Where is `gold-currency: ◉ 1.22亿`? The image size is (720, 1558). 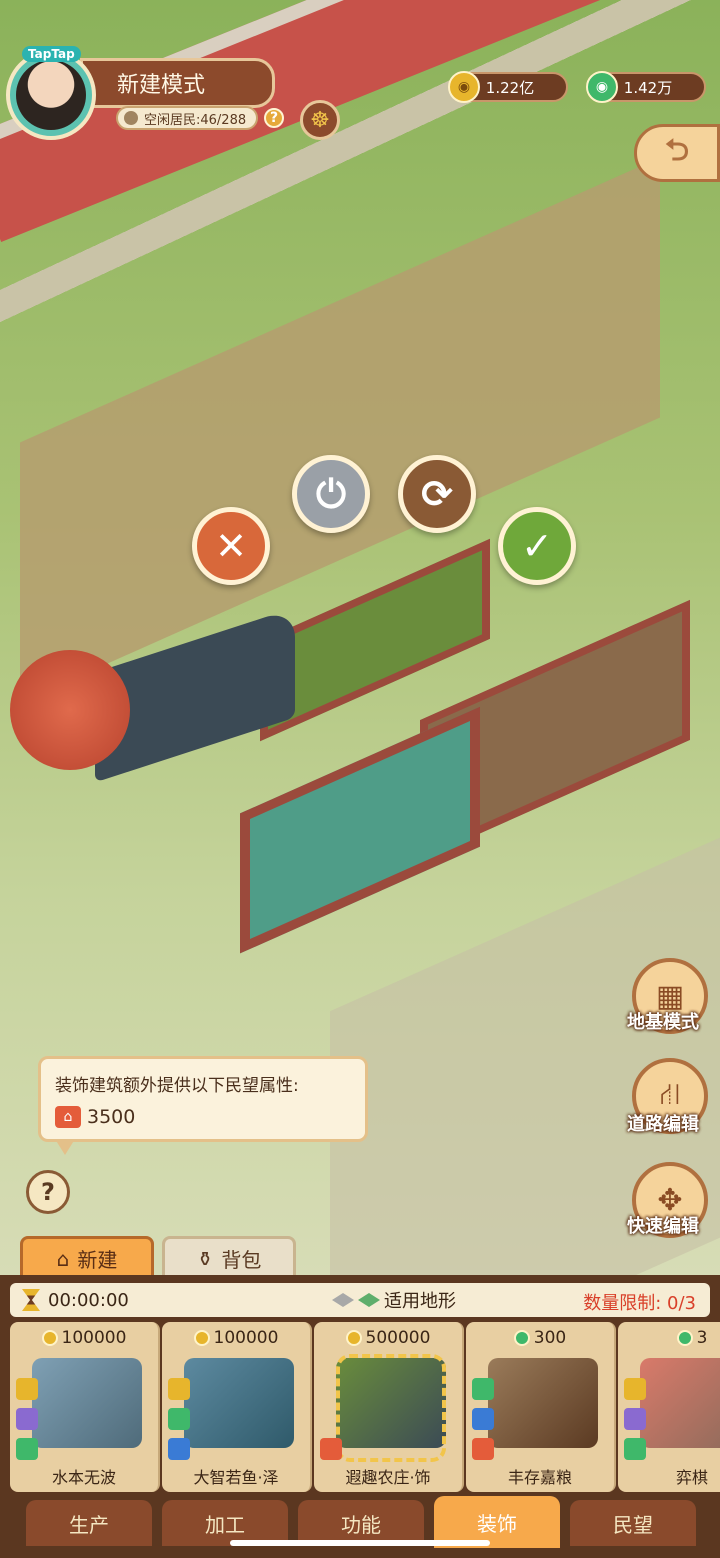
gold-currency: ◉ 1.22亿 is located at coordinates (508, 87).